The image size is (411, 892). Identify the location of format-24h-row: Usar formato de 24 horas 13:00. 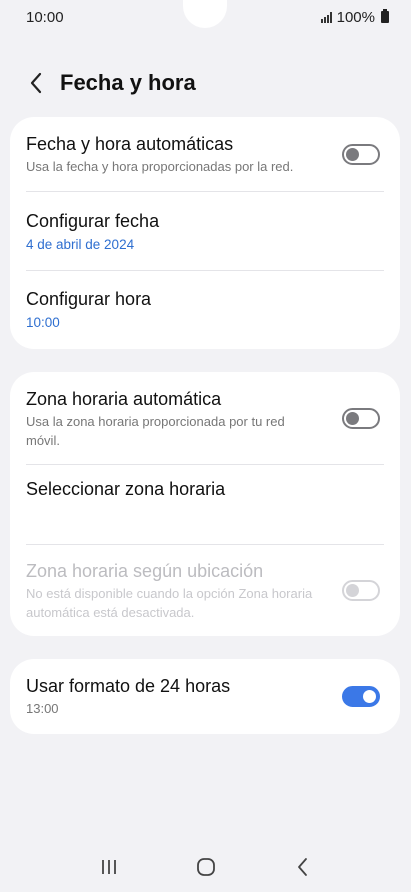
(205, 696).